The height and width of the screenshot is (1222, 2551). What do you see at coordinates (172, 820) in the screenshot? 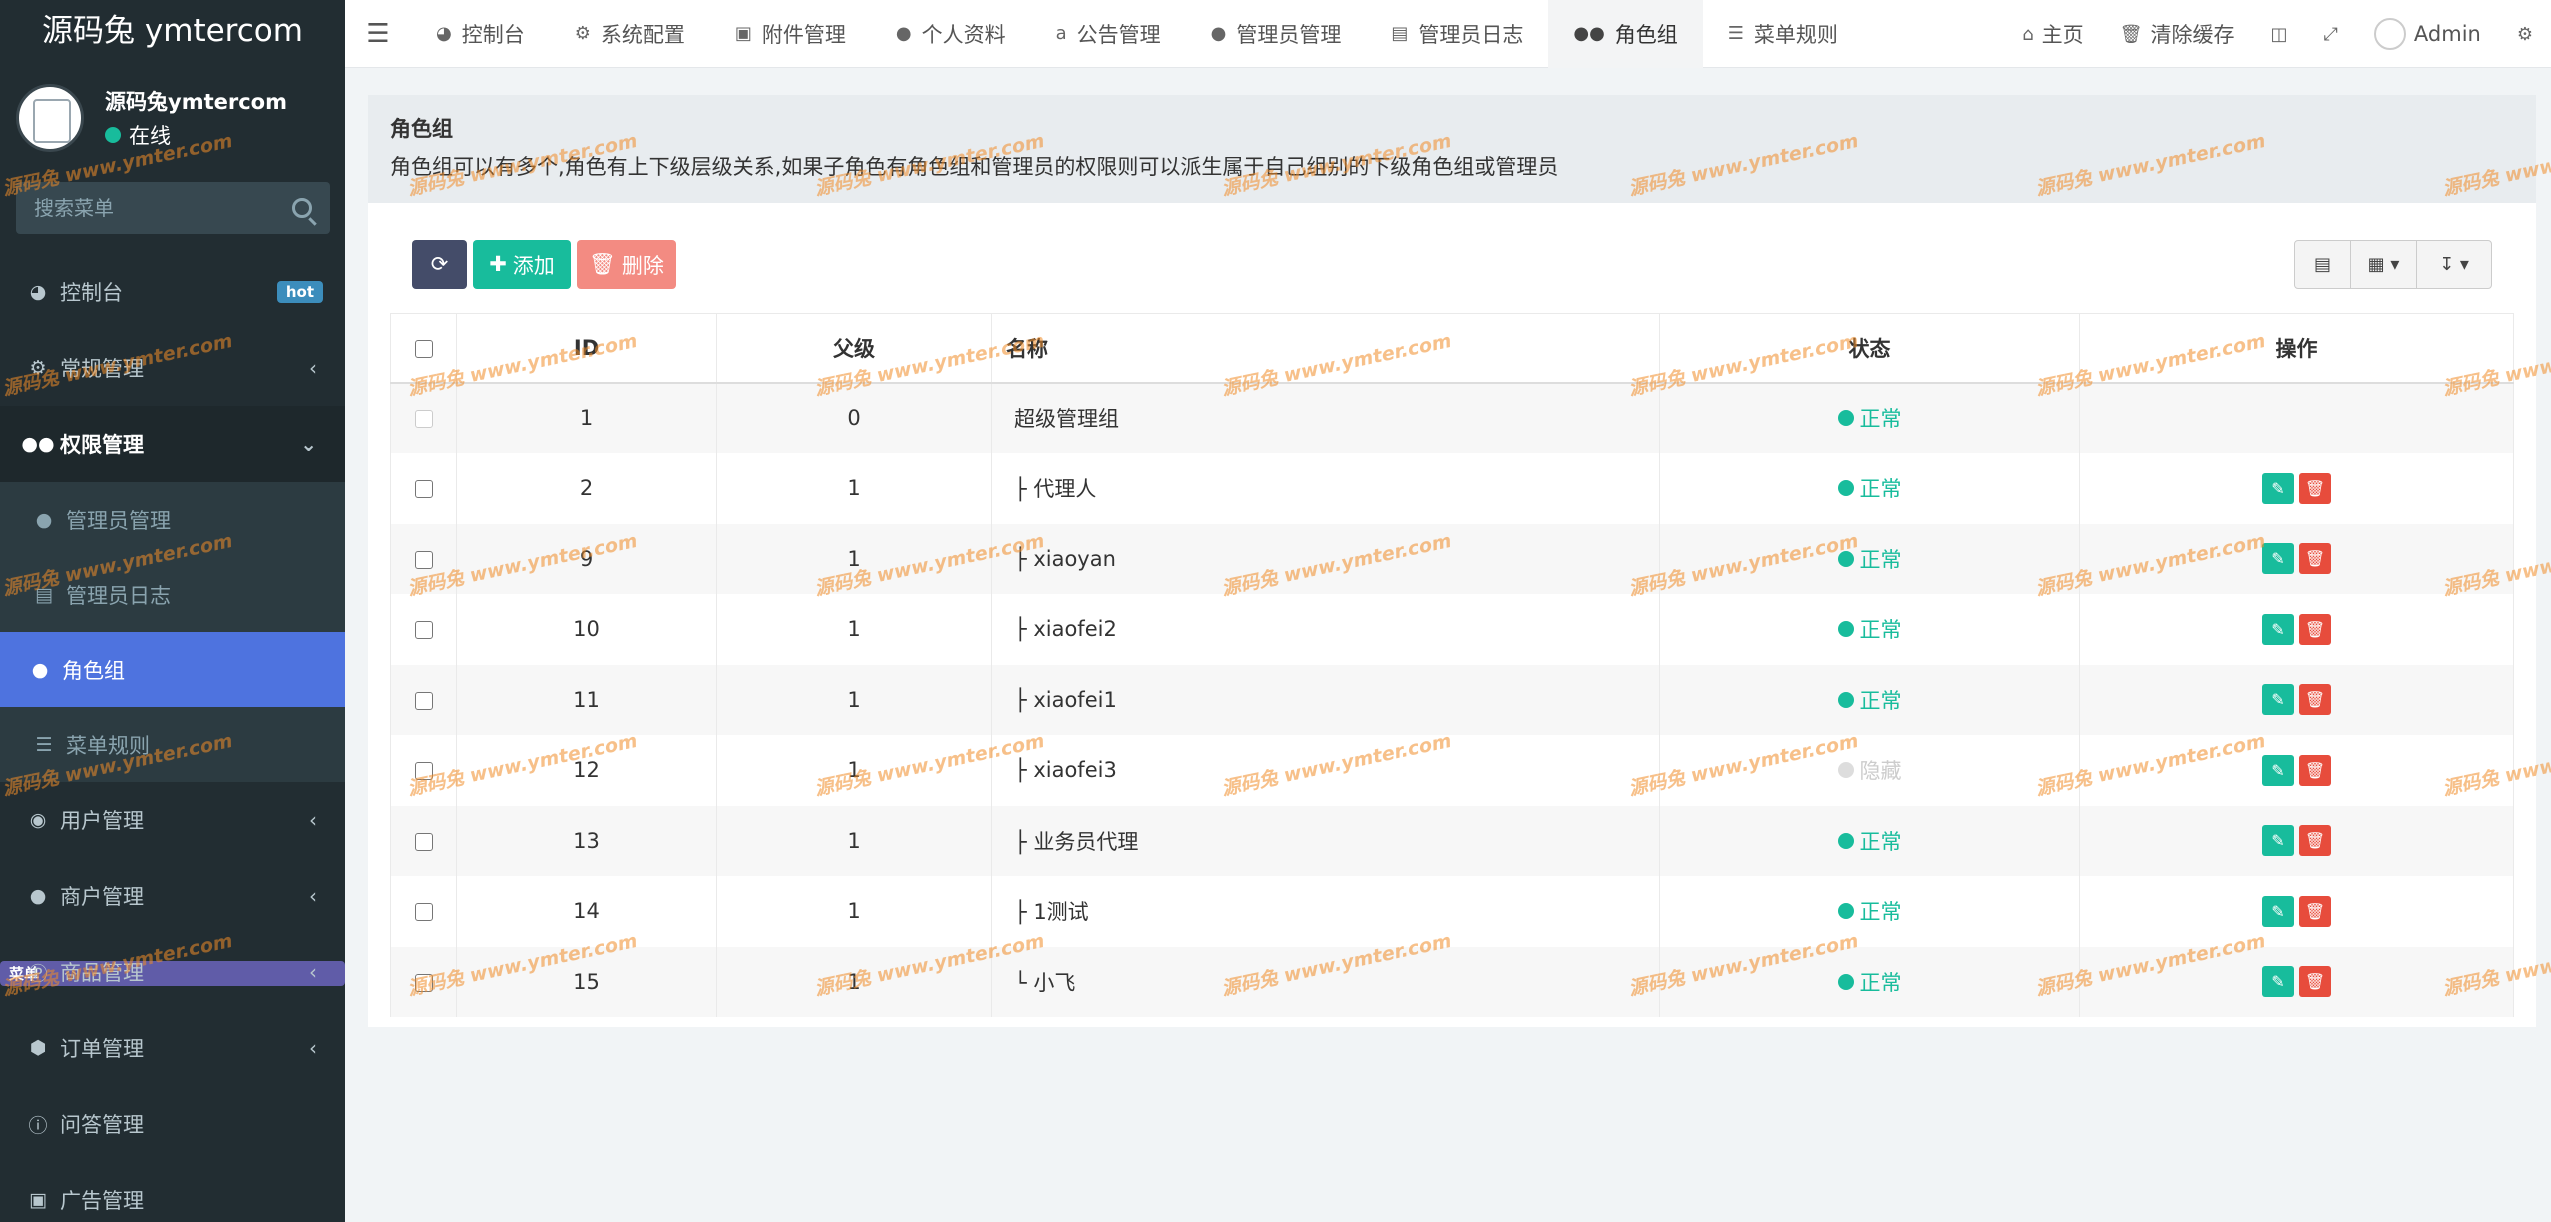
I see `sidebar-item-user: ◉ 用户管理 ‹` at bounding box center [172, 820].